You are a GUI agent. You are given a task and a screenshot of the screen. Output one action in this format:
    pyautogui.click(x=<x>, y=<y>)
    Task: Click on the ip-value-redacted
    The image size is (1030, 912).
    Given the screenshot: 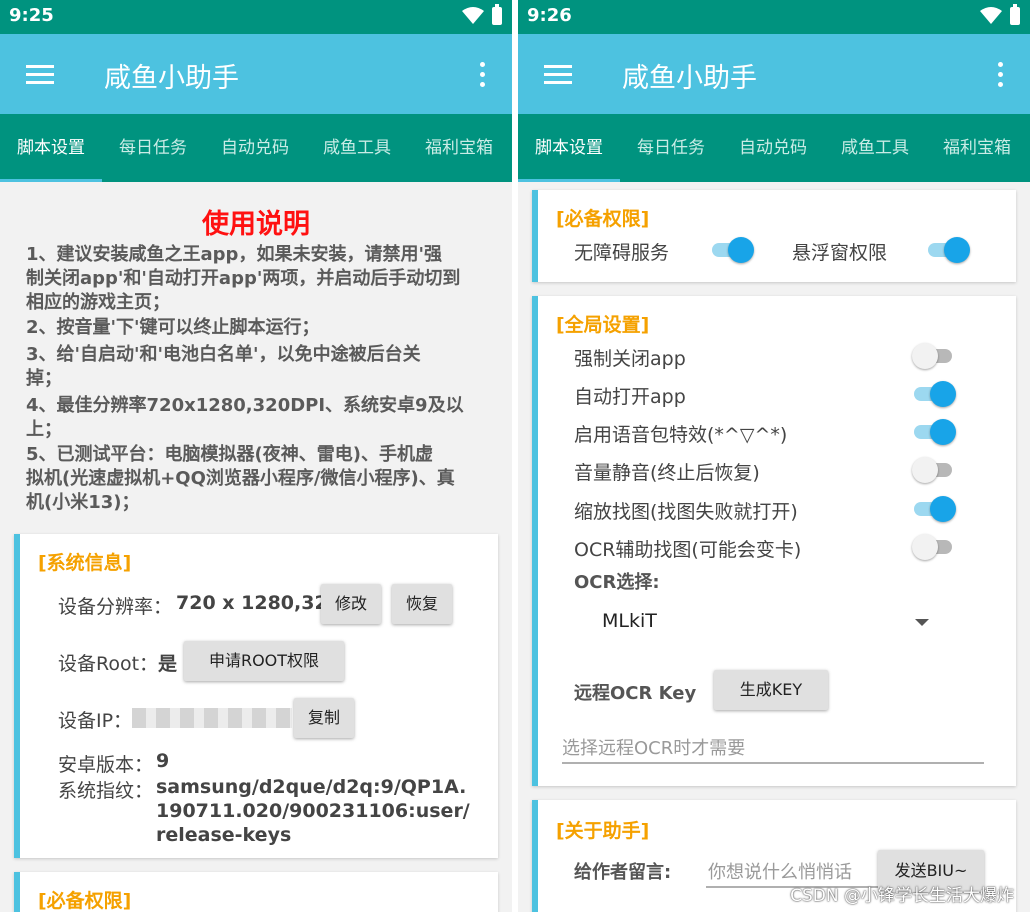 What is the action you would take?
    pyautogui.click(x=212, y=718)
    